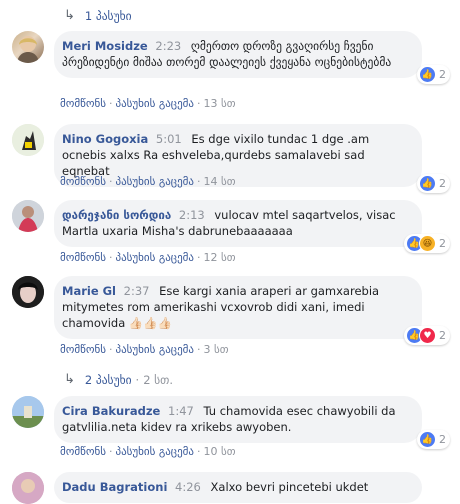 The width and height of the screenshot is (460, 504). Describe the element at coordinates (216, 349) in the screenshot. I see `comment-age: 3 სთ` at that location.